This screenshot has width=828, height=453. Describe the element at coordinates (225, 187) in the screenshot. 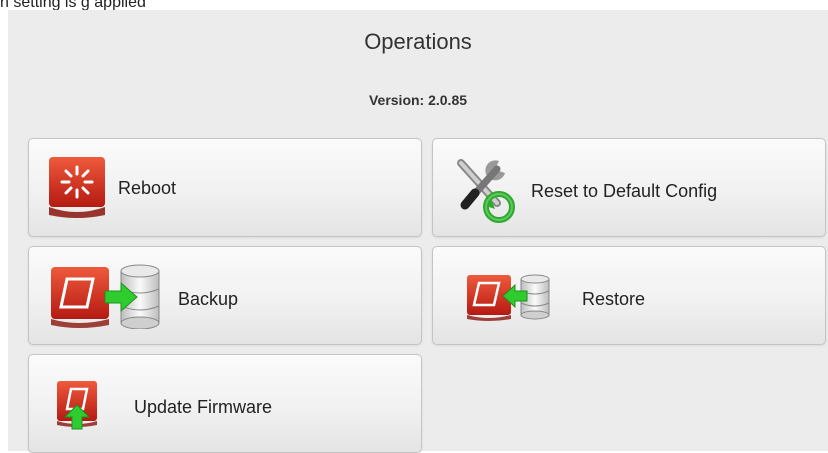

I see `reboot-button: Reboot` at that location.